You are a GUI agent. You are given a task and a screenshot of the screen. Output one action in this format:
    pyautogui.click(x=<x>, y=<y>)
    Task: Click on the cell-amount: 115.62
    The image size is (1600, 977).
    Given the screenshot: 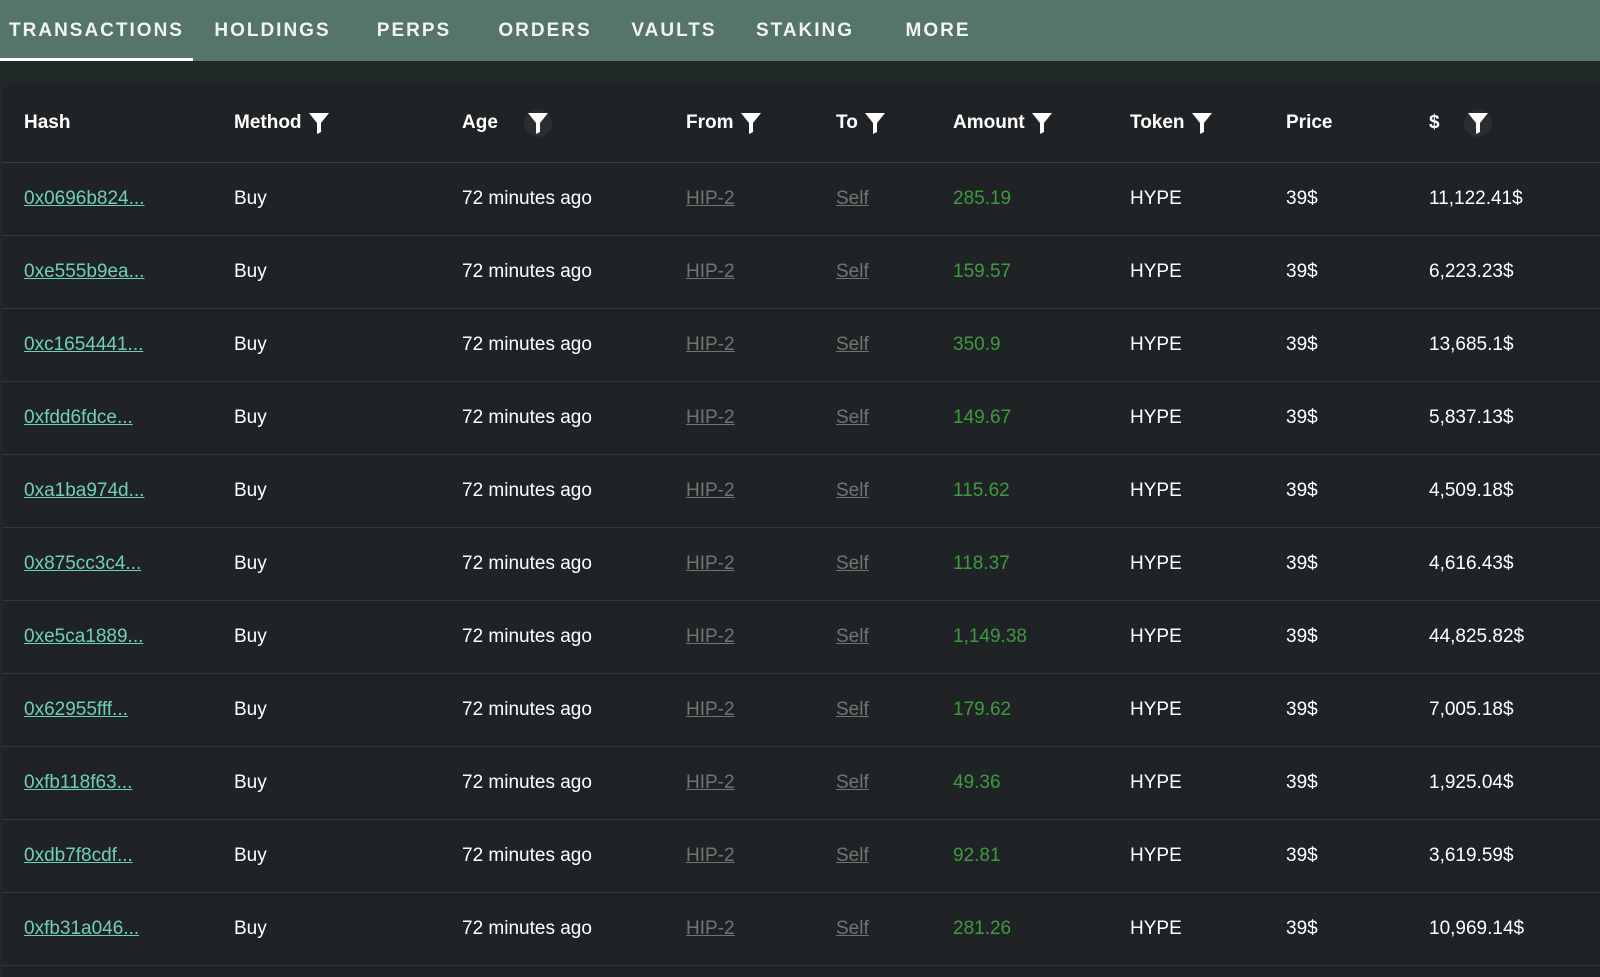 What is the action you would take?
    pyautogui.click(x=981, y=490)
    